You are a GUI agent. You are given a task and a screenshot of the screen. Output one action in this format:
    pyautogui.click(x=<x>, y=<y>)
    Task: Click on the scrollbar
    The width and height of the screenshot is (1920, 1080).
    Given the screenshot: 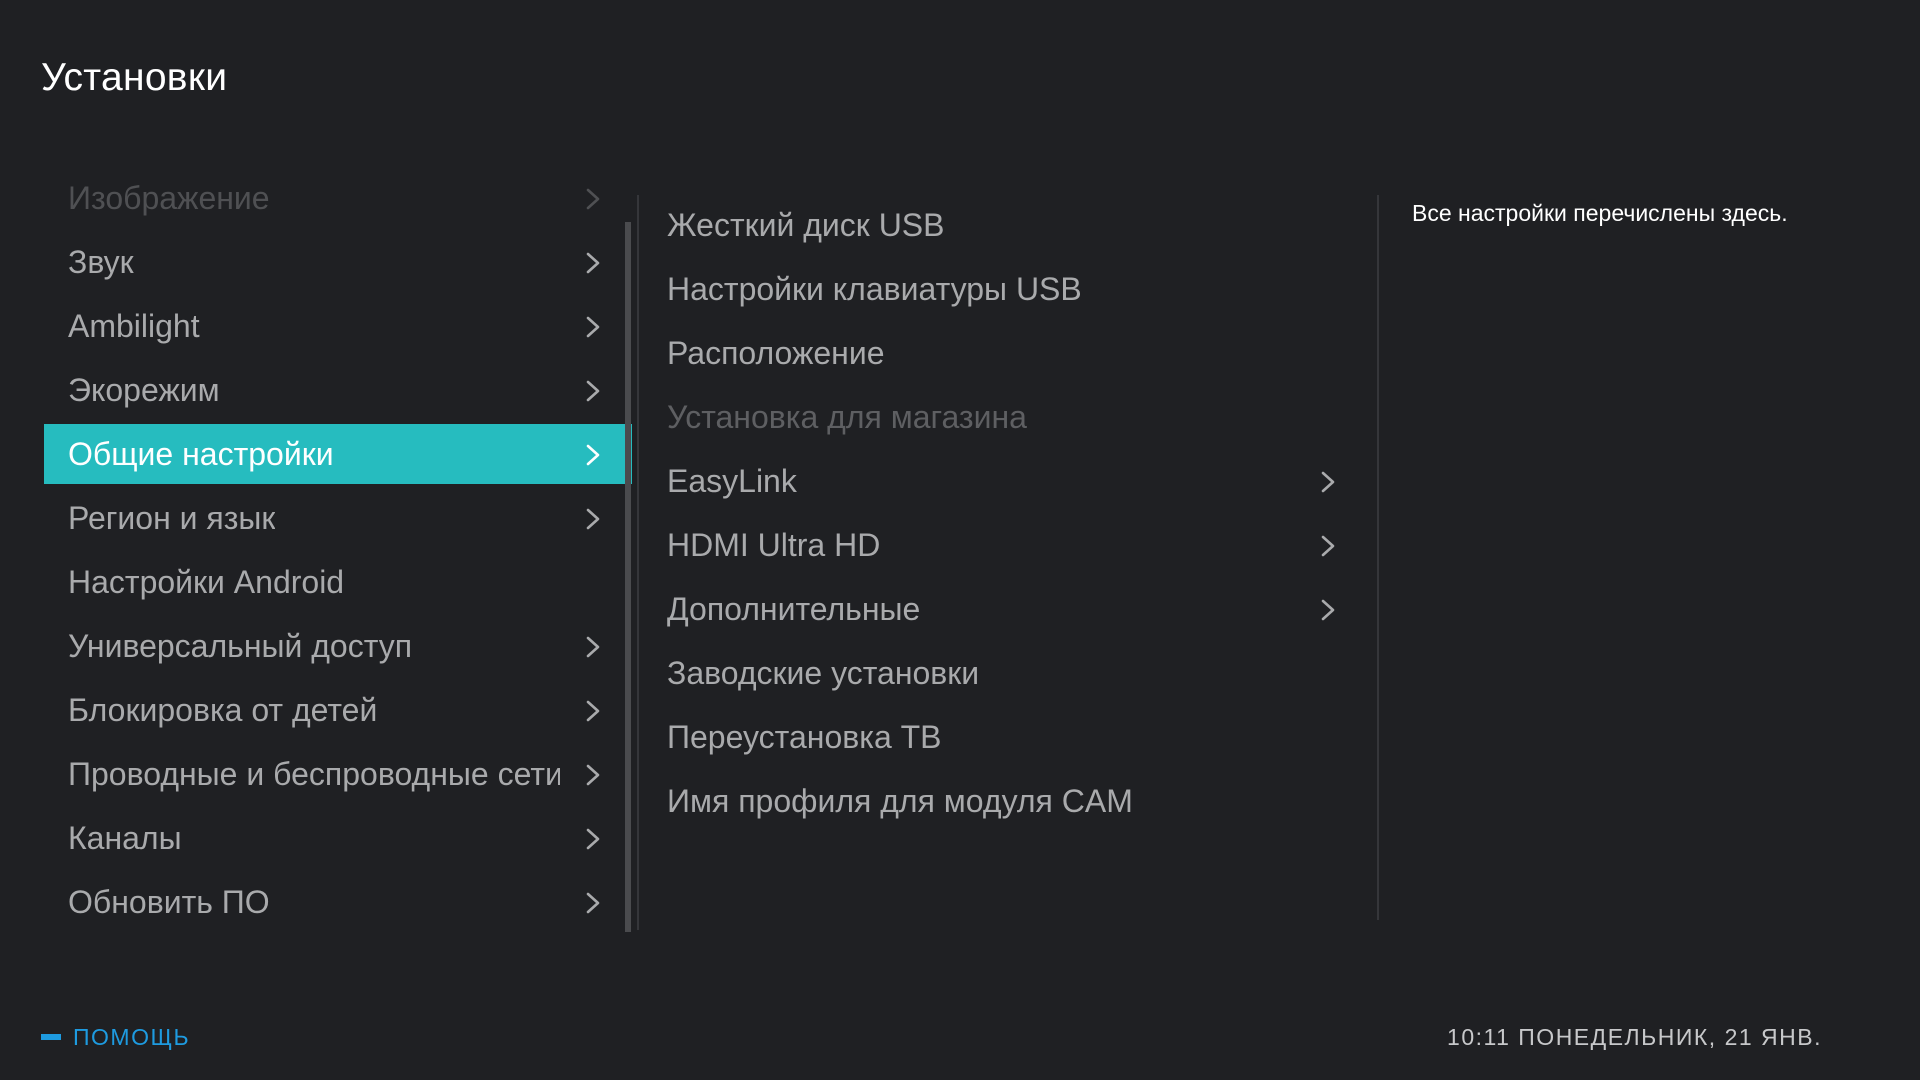 What is the action you would take?
    pyautogui.click(x=628, y=577)
    